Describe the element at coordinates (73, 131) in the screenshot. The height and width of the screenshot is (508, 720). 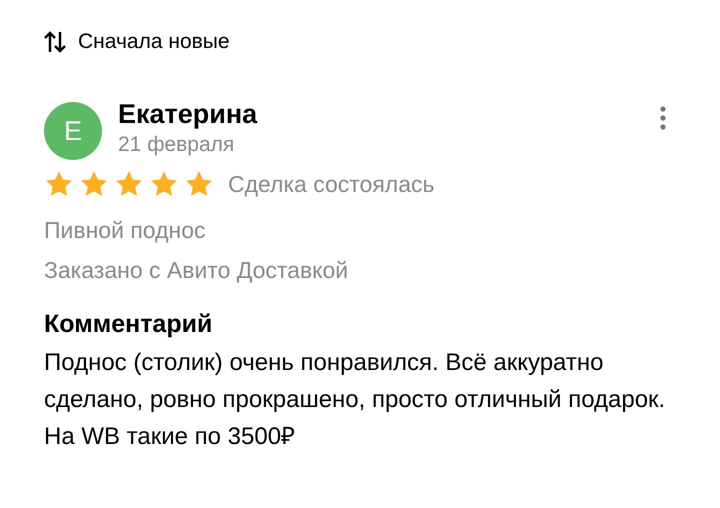
I see `avatar: Е` at that location.